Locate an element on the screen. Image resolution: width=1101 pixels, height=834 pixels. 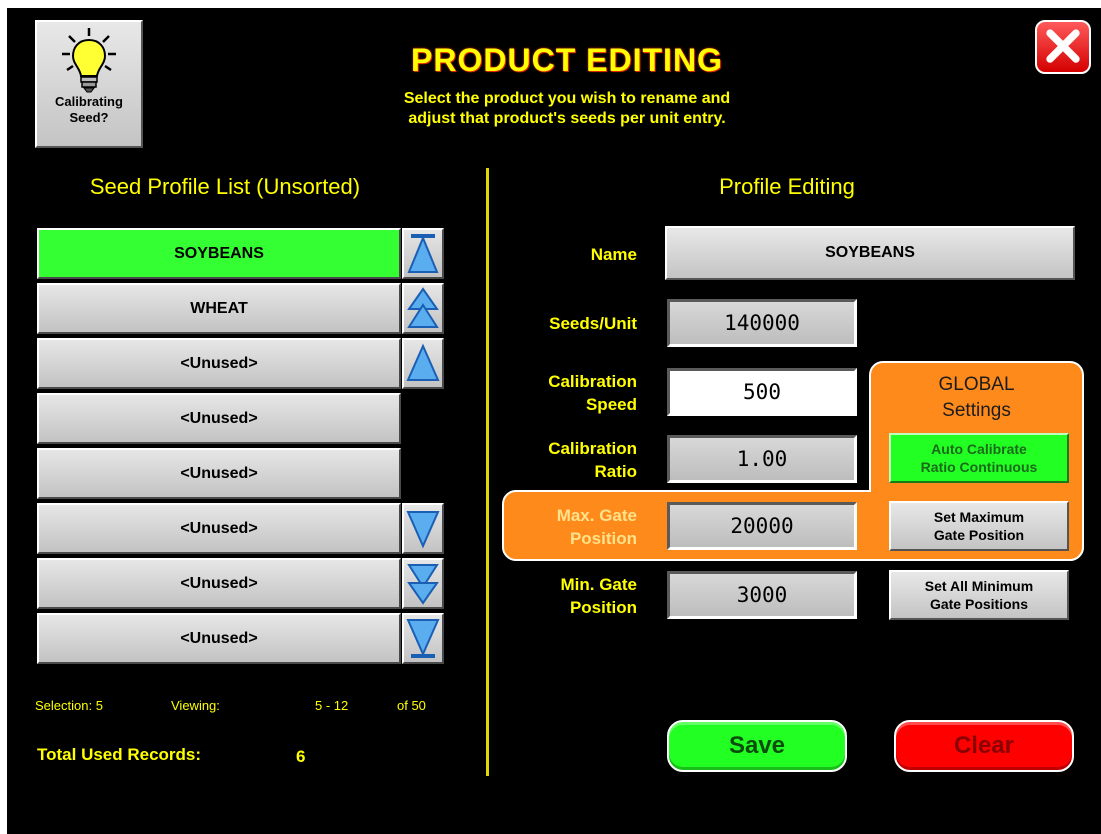
global-settings-title-line1: GLOBAL is located at coordinates (976, 384).